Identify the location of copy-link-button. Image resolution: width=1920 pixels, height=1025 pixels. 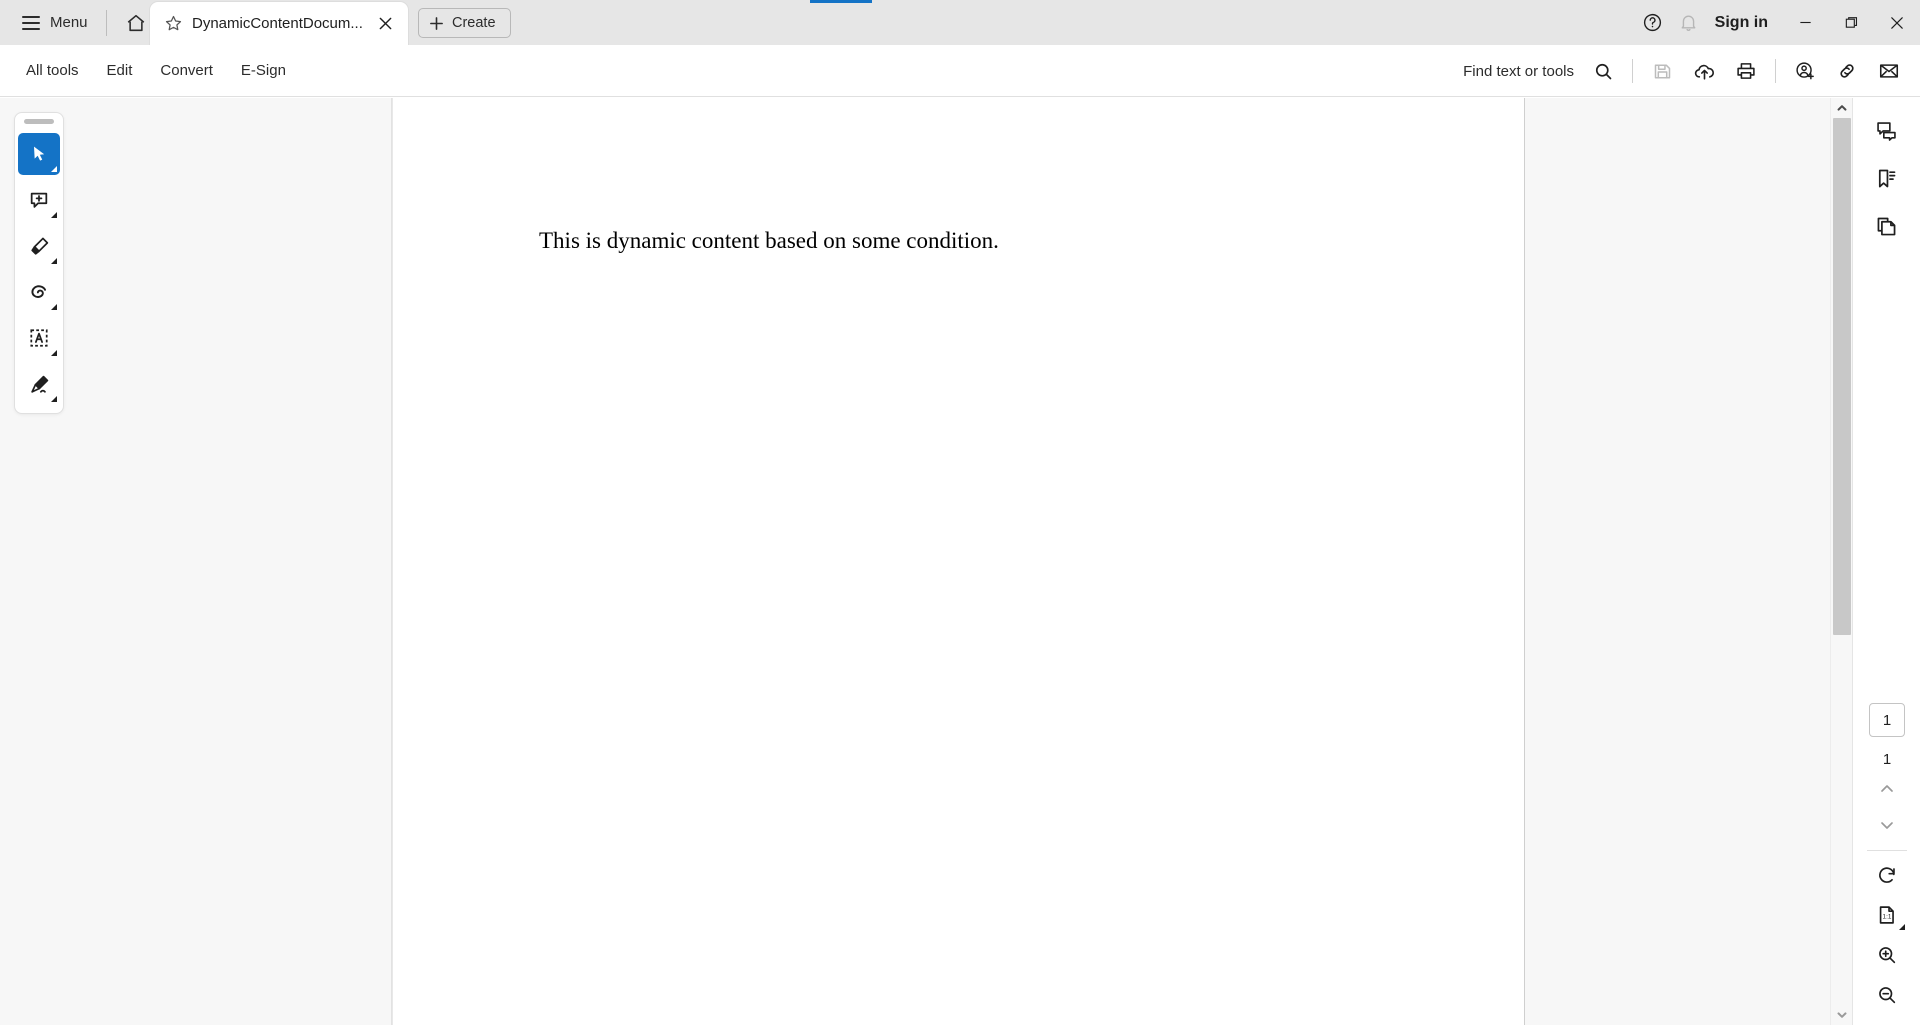
(1847, 71).